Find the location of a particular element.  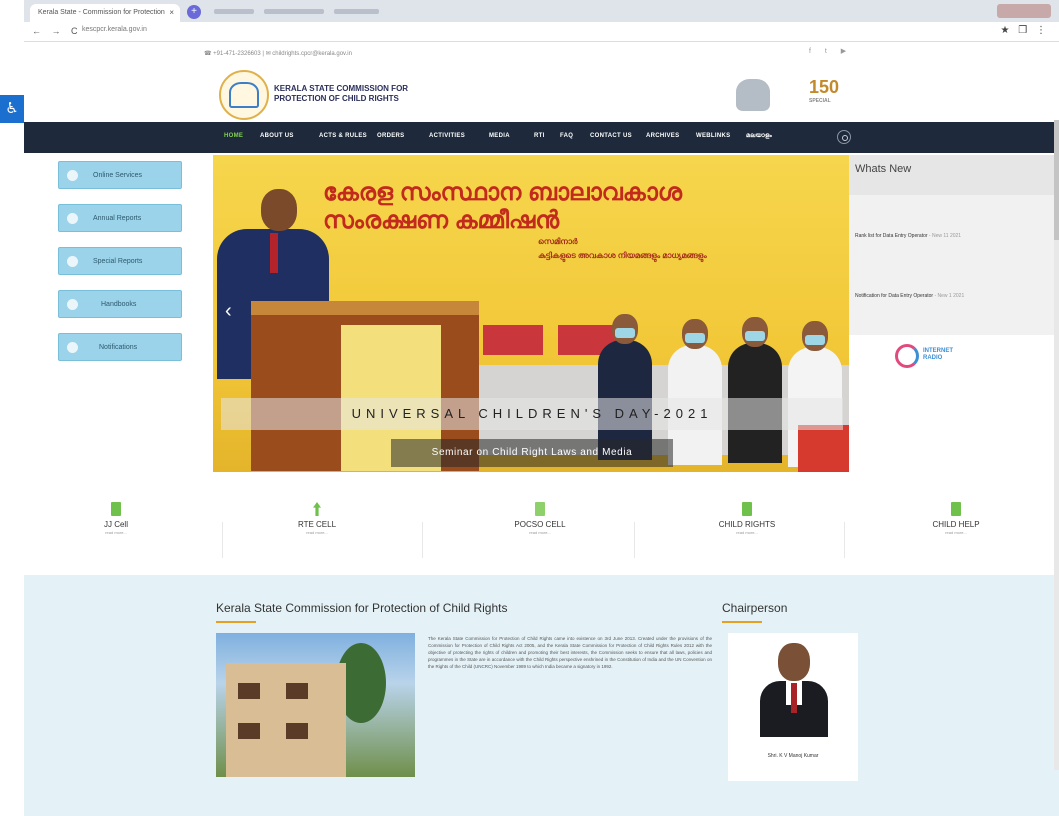

arrow-up-icon is located at coordinates (317, 509).